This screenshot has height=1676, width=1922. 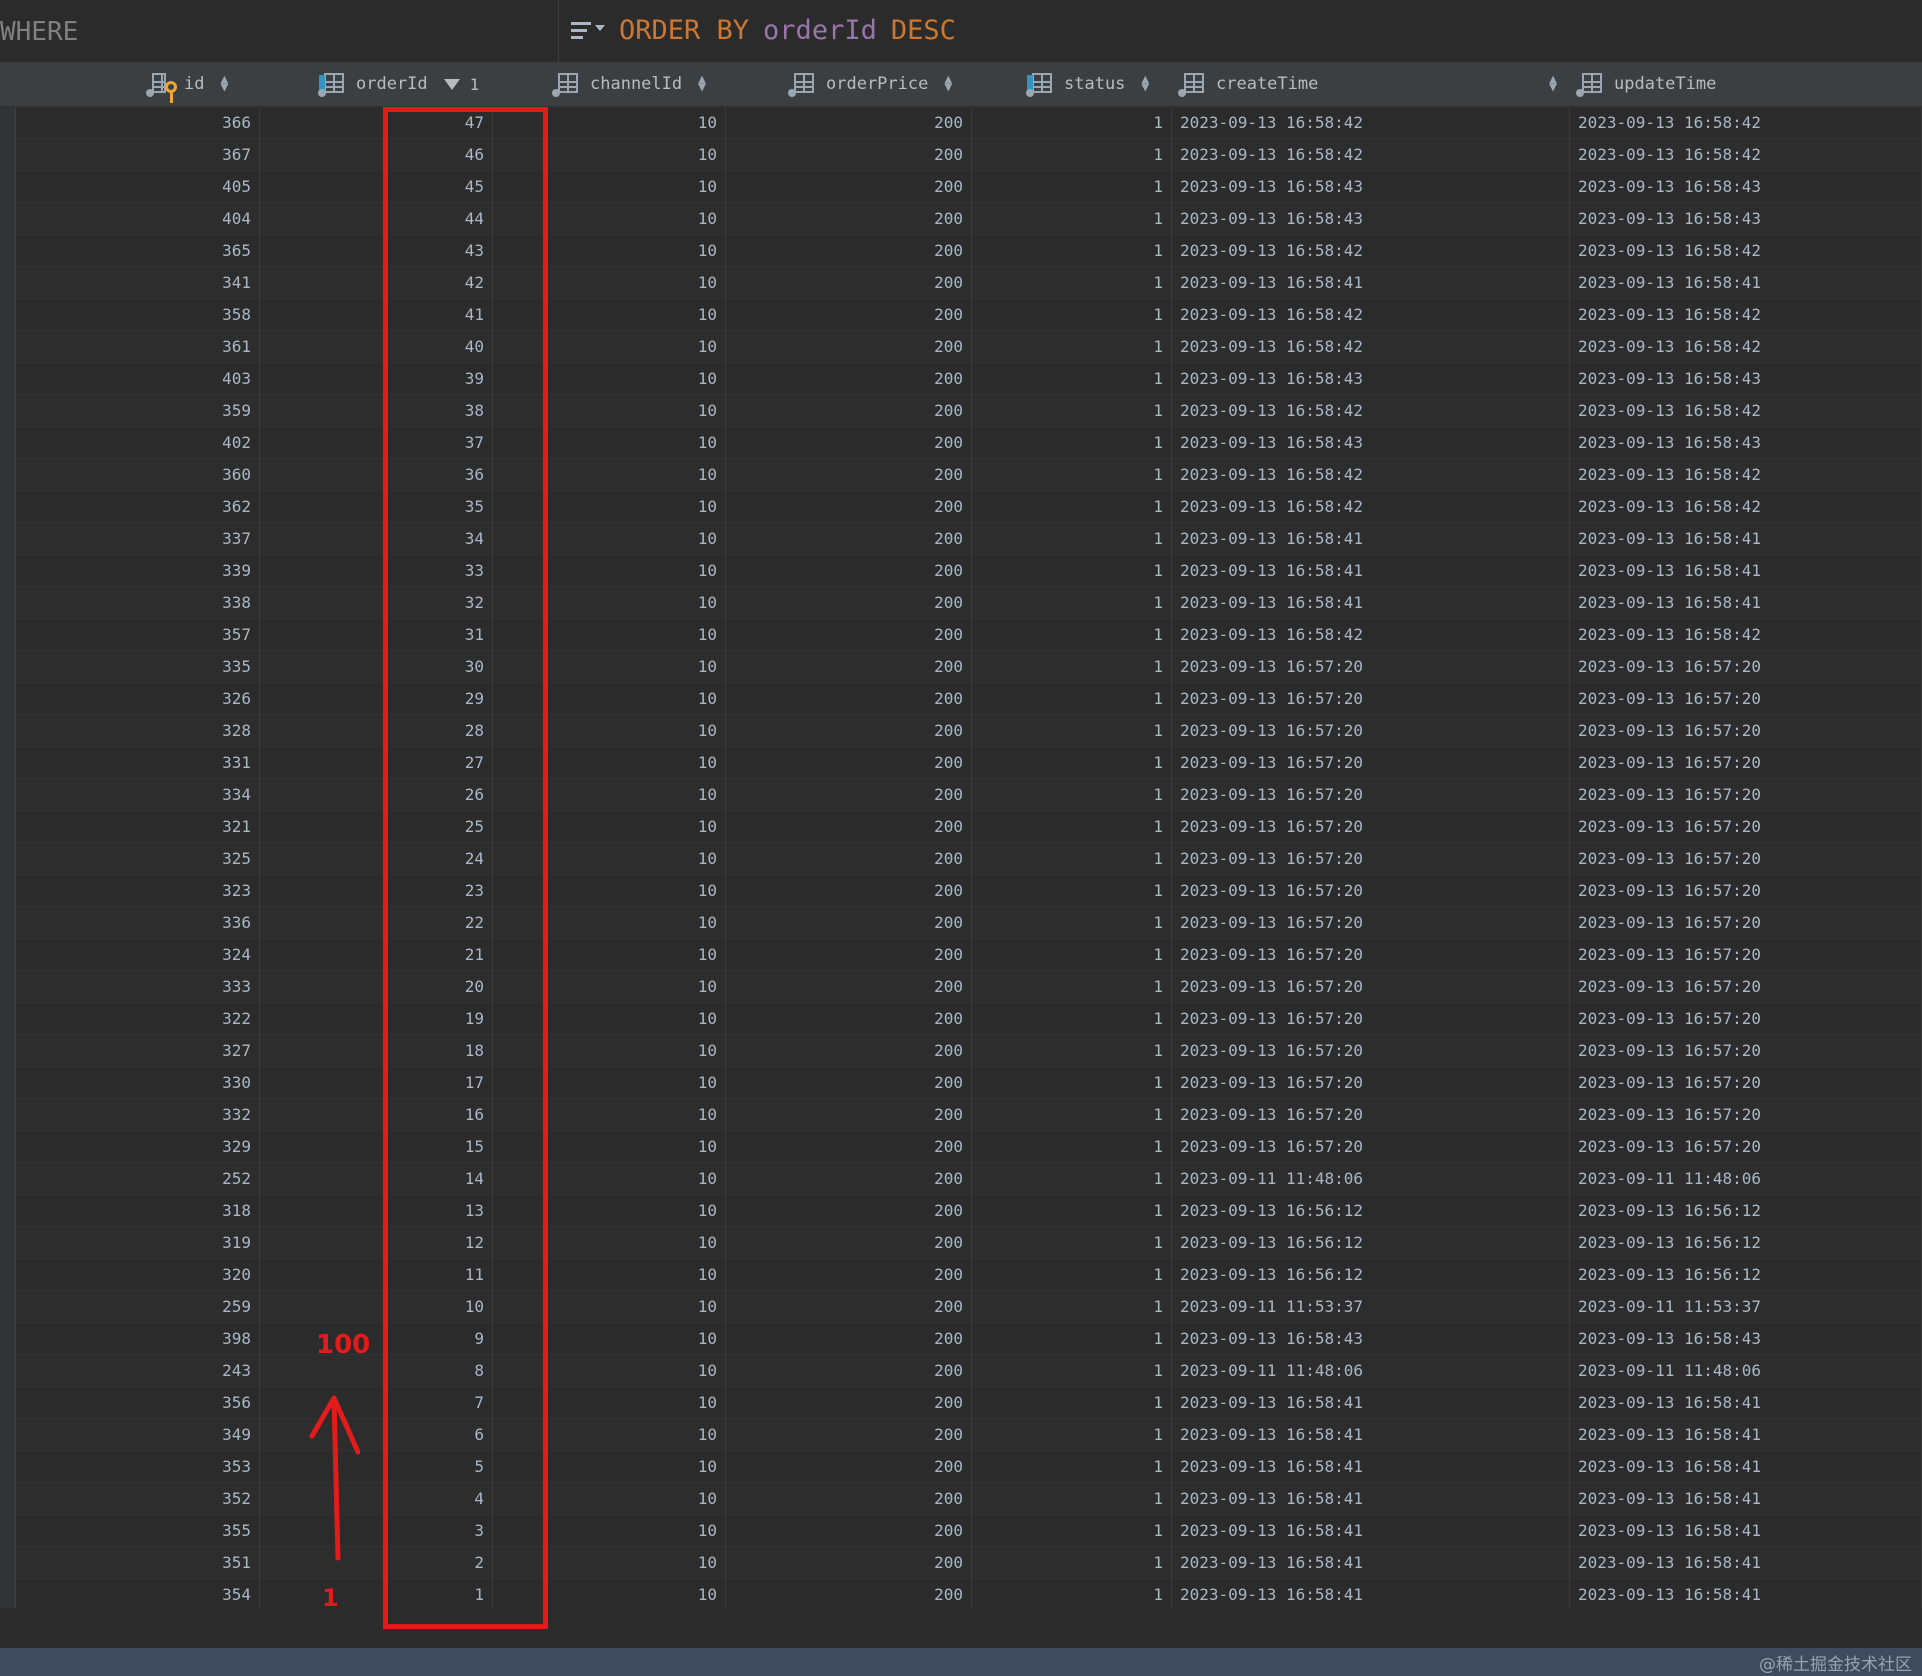 I want to click on cell-id: 331, so click(x=137, y=763).